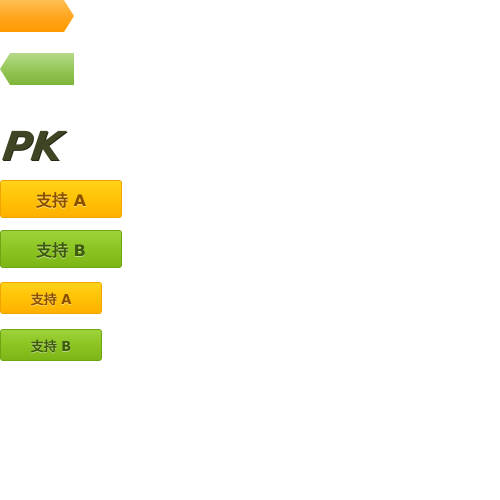 This screenshot has height=500, width=500. Describe the element at coordinates (37, 69) in the screenshot. I see `green-arrow-tab` at that location.